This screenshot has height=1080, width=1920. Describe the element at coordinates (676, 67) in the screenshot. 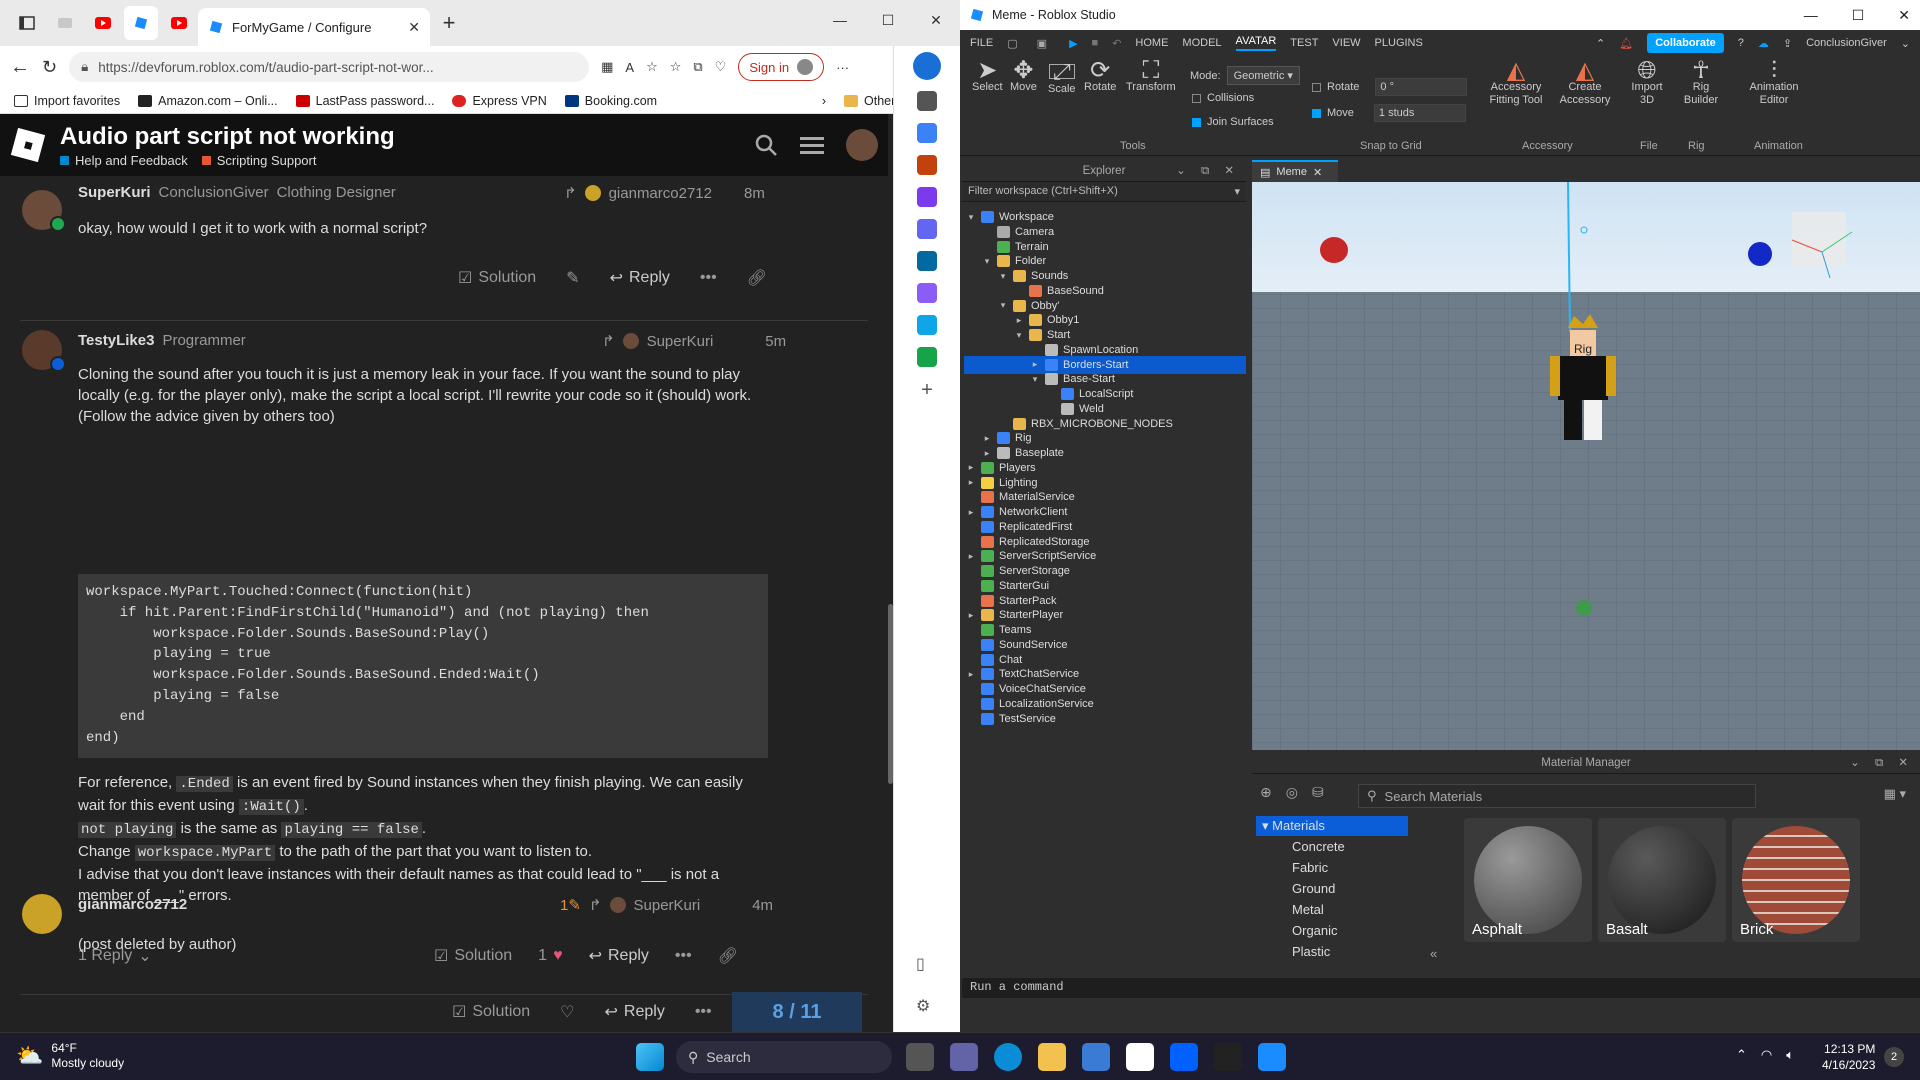

I see `favorites-icon: ☆` at that location.